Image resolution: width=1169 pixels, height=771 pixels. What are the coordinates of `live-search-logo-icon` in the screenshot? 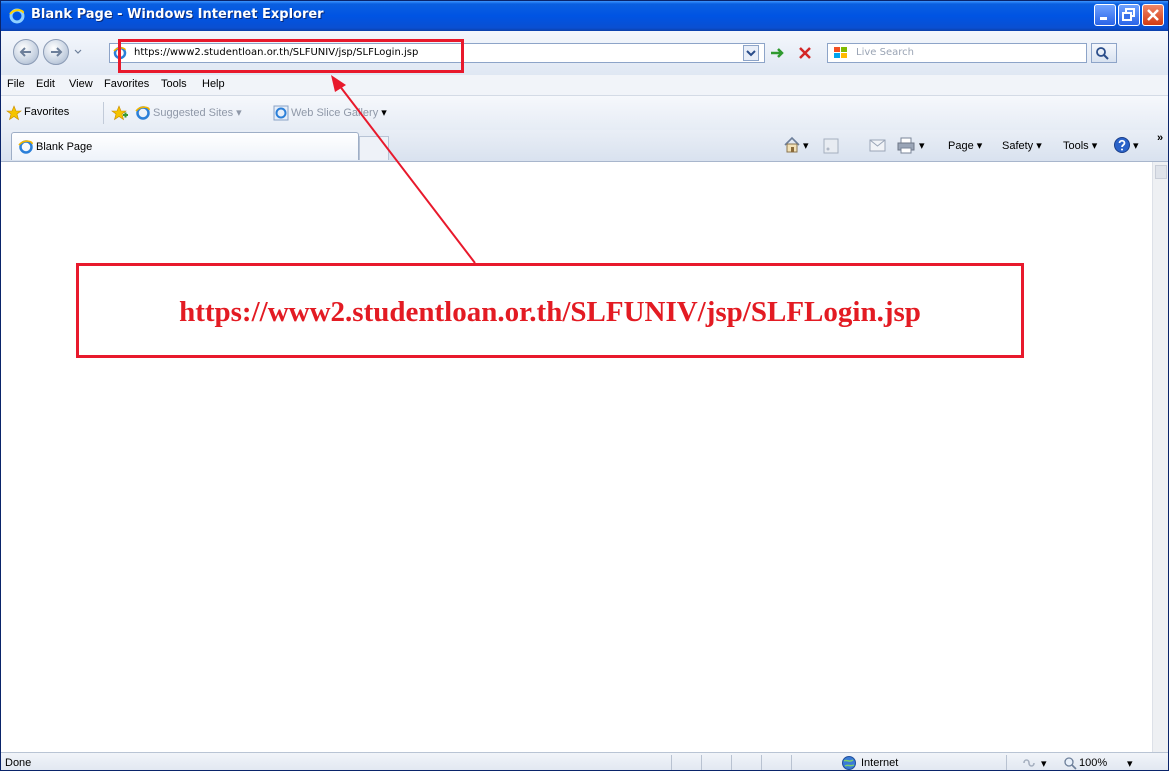 It's located at (840, 52).